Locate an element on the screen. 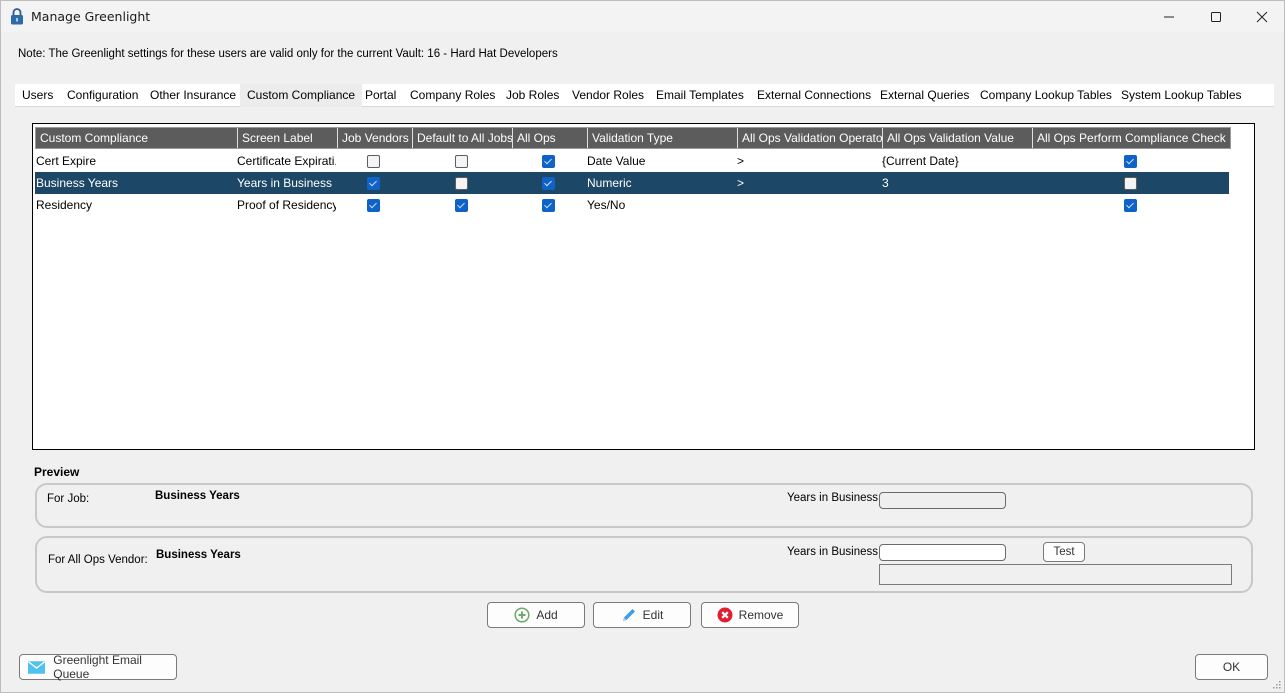 This screenshot has height=693, width=1285. for-all-ops-label: For All Ops Vendor: is located at coordinates (98, 560).